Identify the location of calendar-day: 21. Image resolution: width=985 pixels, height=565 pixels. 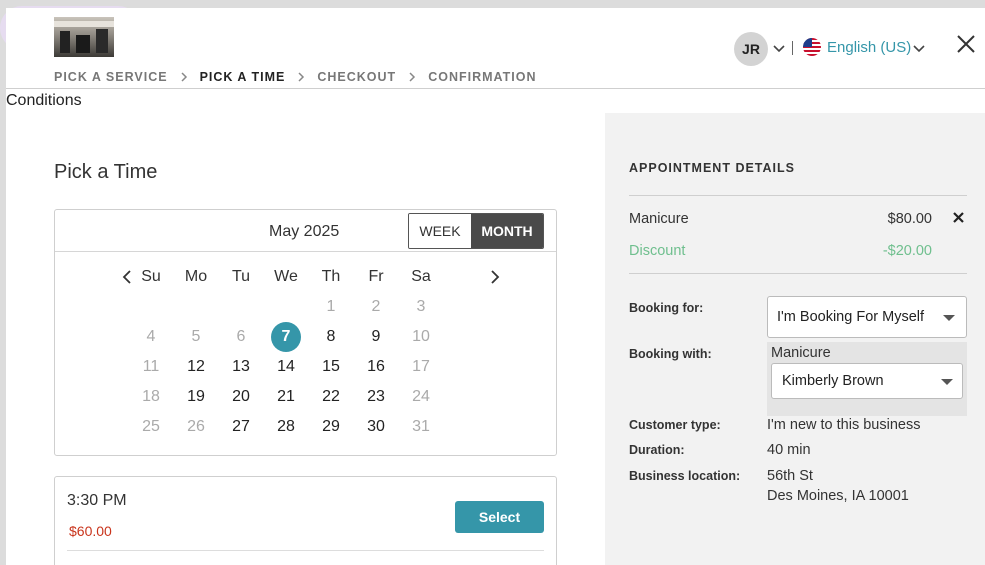
(286, 397).